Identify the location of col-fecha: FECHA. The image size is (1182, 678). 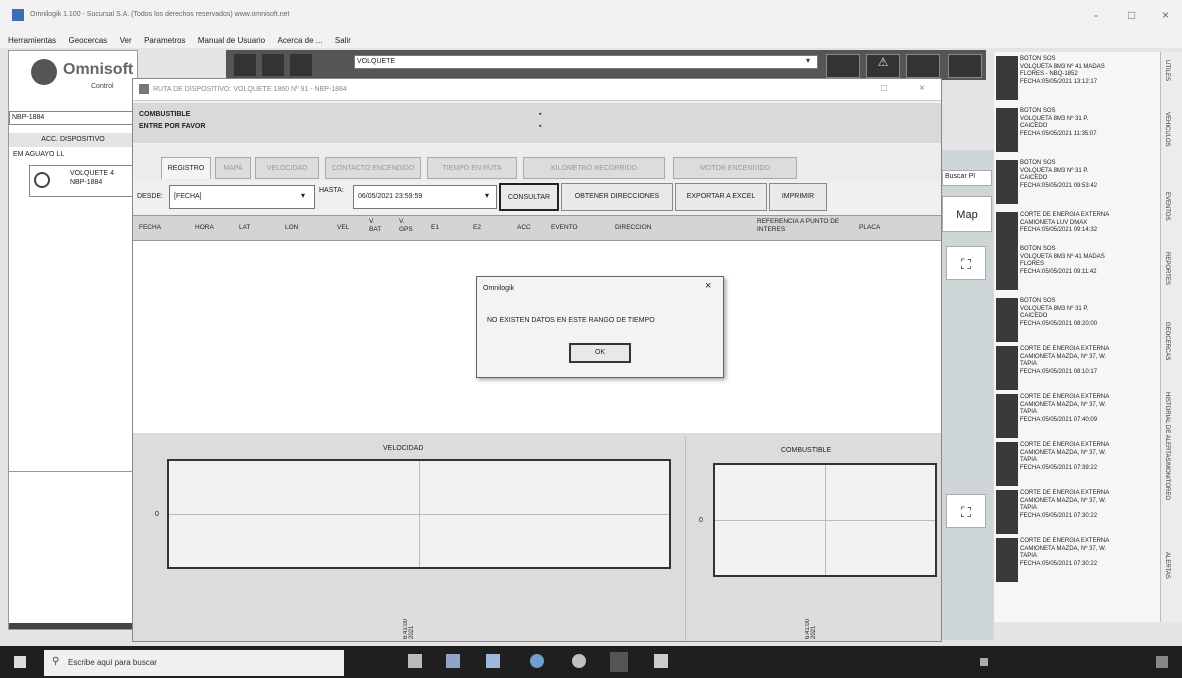
(150, 228).